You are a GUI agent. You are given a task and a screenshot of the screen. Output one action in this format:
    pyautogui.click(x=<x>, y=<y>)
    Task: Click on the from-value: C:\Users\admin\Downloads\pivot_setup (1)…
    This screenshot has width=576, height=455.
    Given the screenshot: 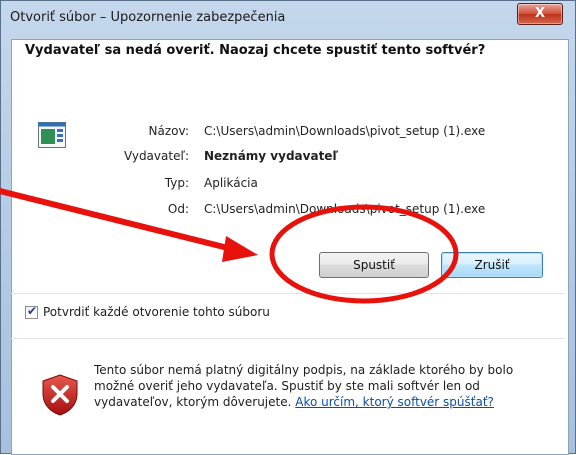 What is the action you would take?
    pyautogui.click(x=345, y=209)
    